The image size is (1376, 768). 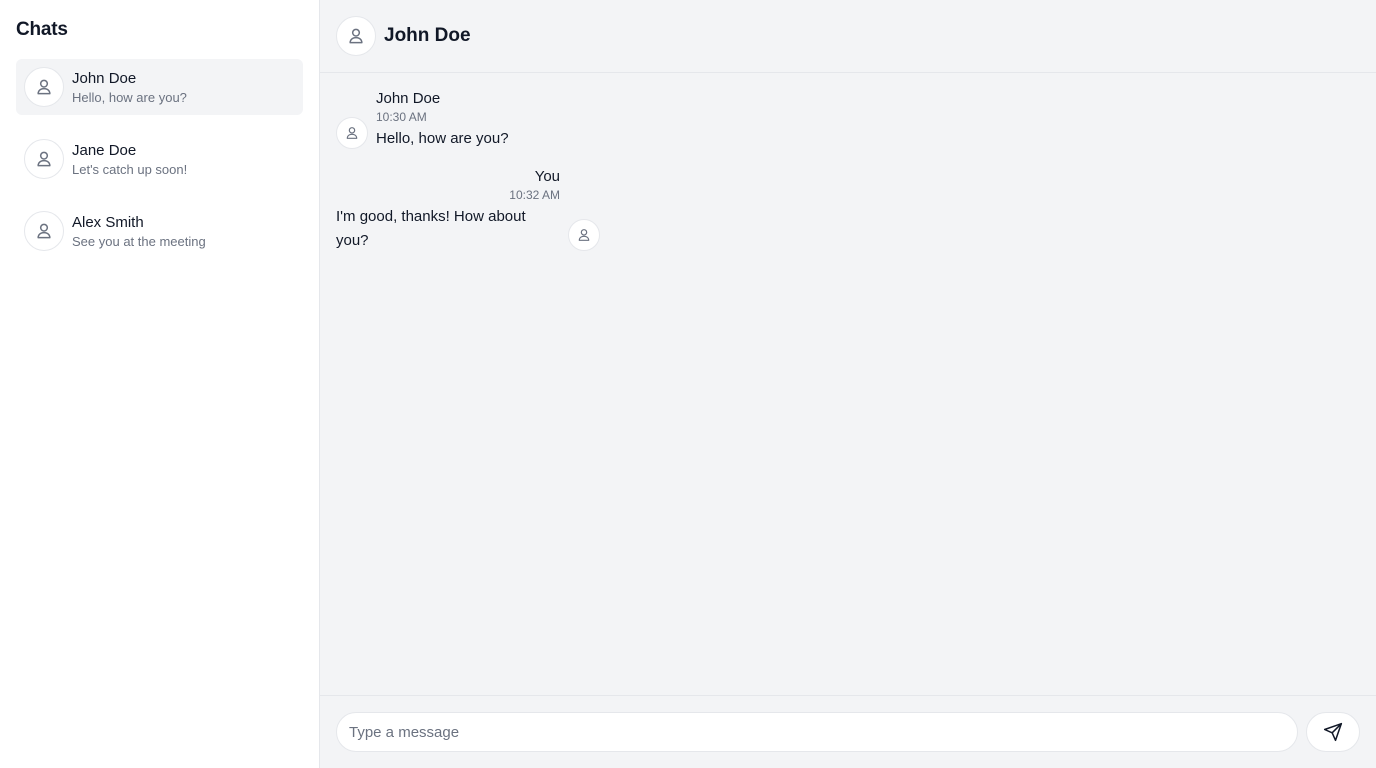 What do you see at coordinates (139, 241) in the screenshot?
I see `chat-preview: See you at the meeting` at bounding box center [139, 241].